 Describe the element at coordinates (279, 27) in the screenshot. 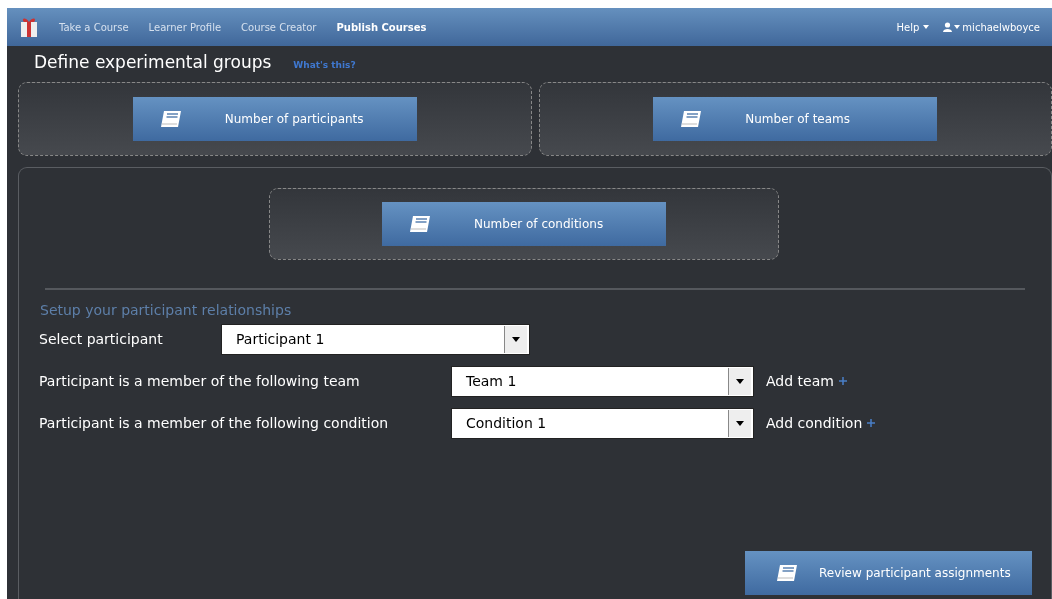

I see `nav-link: Course Creator` at that location.